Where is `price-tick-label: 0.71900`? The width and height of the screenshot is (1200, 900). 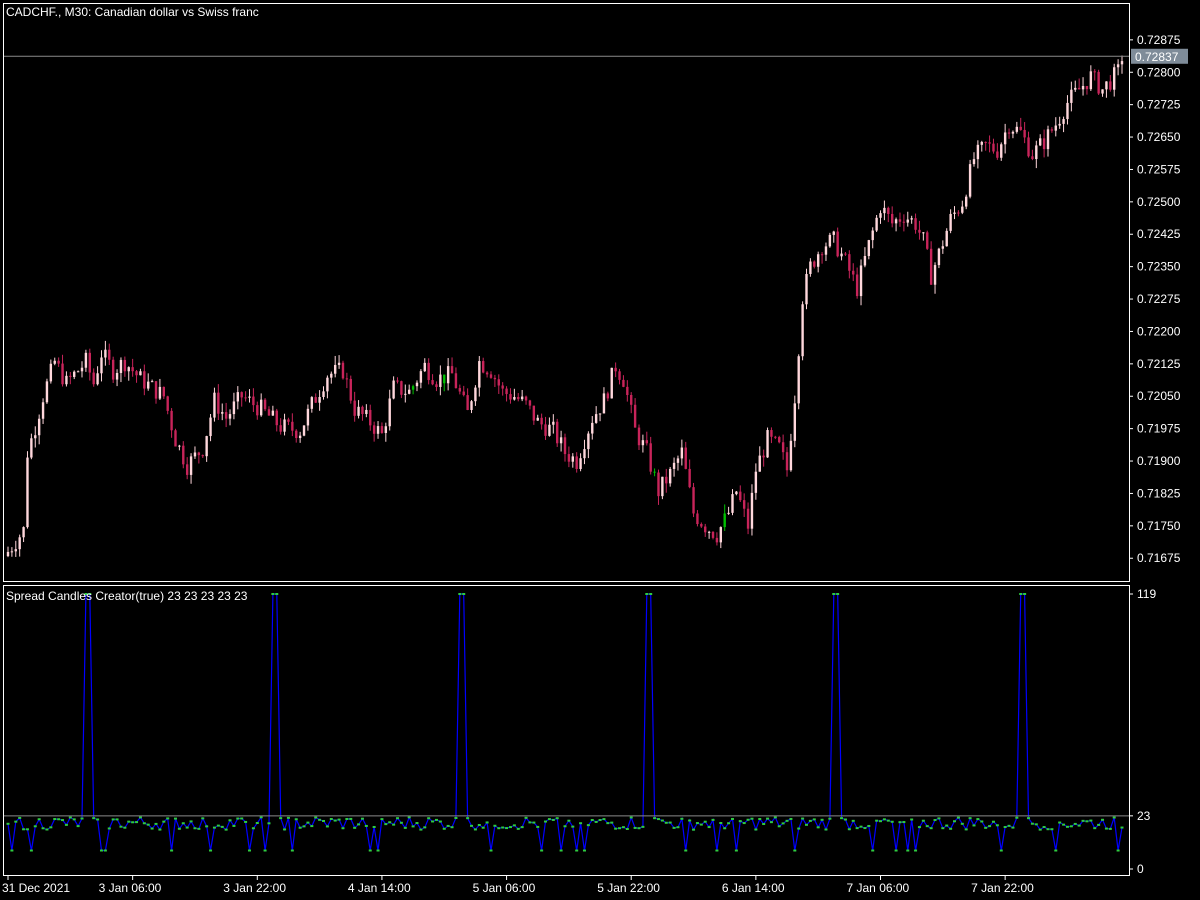 price-tick-label: 0.71900 is located at coordinates (1159, 461).